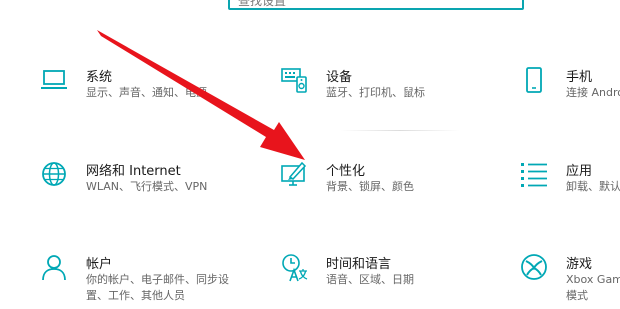 This screenshot has width=620, height=309. What do you see at coordinates (346, 171) in the screenshot?
I see `tile-title: 个性化` at bounding box center [346, 171].